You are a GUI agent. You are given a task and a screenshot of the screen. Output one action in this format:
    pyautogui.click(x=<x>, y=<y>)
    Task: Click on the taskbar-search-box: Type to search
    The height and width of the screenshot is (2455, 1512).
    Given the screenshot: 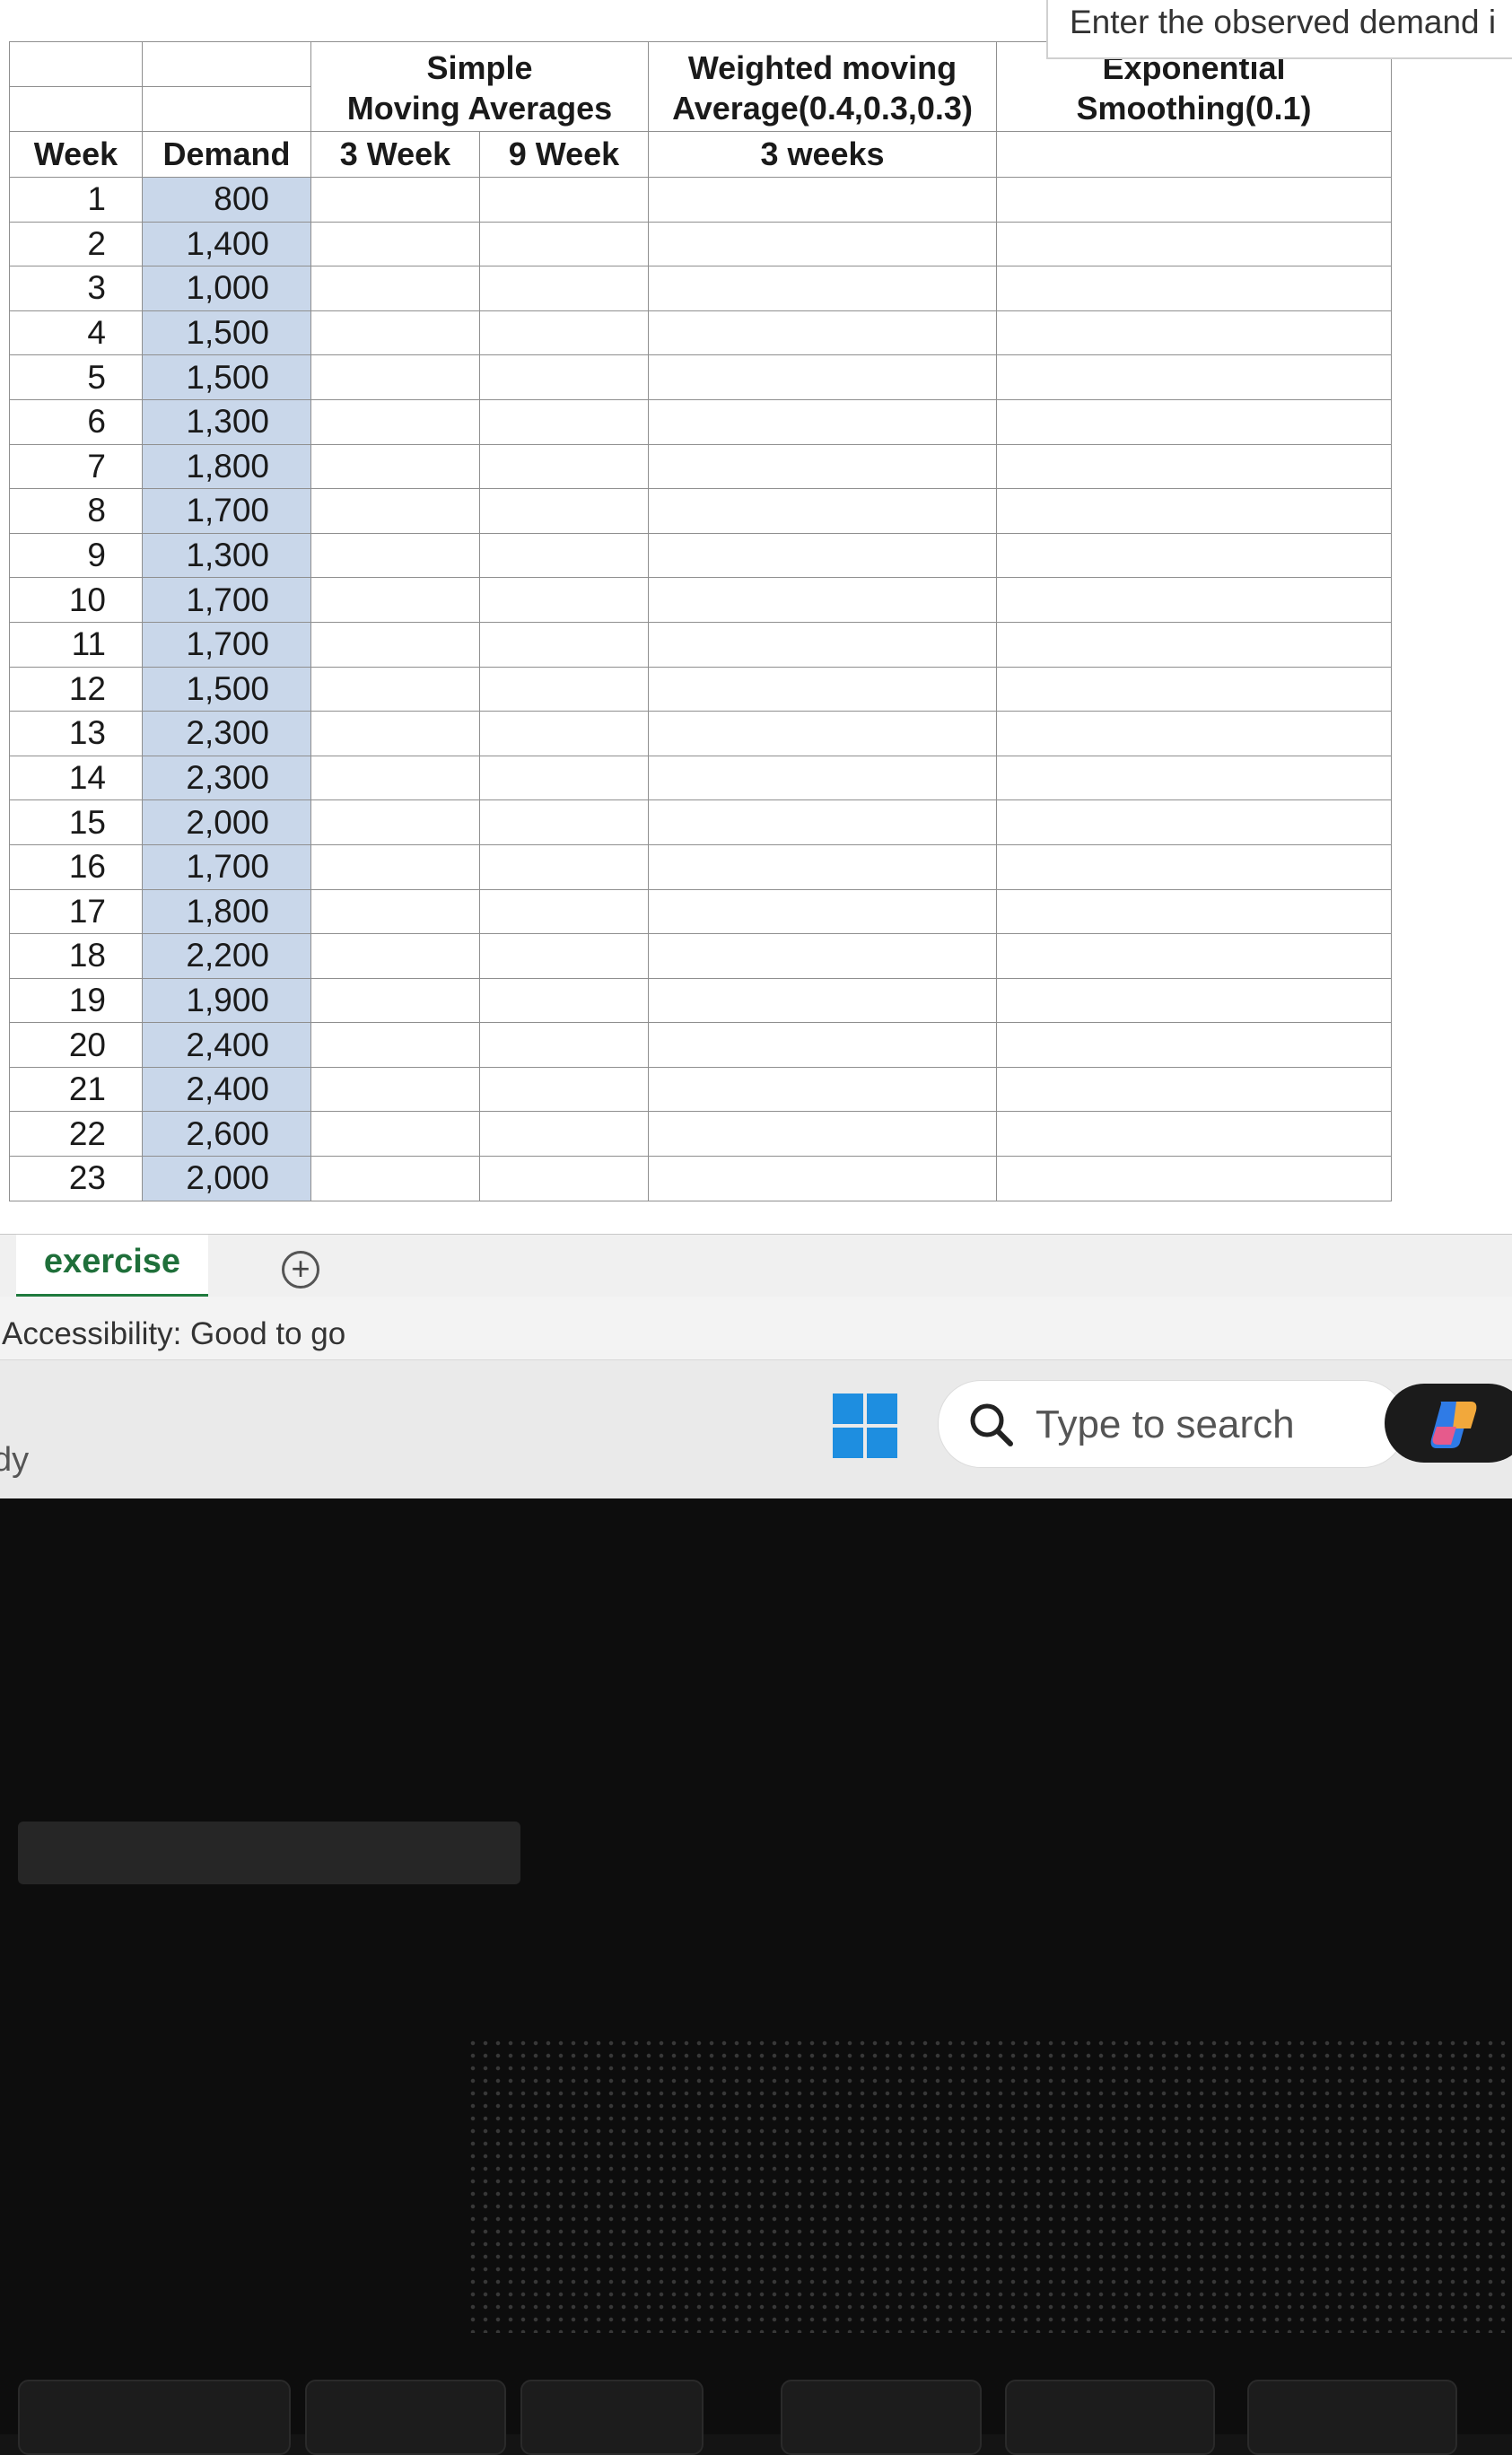 What is the action you would take?
    pyautogui.click(x=1172, y=1424)
    